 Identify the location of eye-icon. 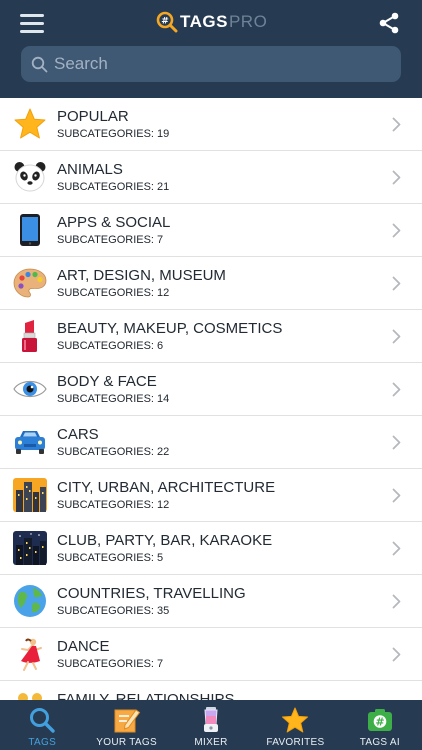
(30, 389).